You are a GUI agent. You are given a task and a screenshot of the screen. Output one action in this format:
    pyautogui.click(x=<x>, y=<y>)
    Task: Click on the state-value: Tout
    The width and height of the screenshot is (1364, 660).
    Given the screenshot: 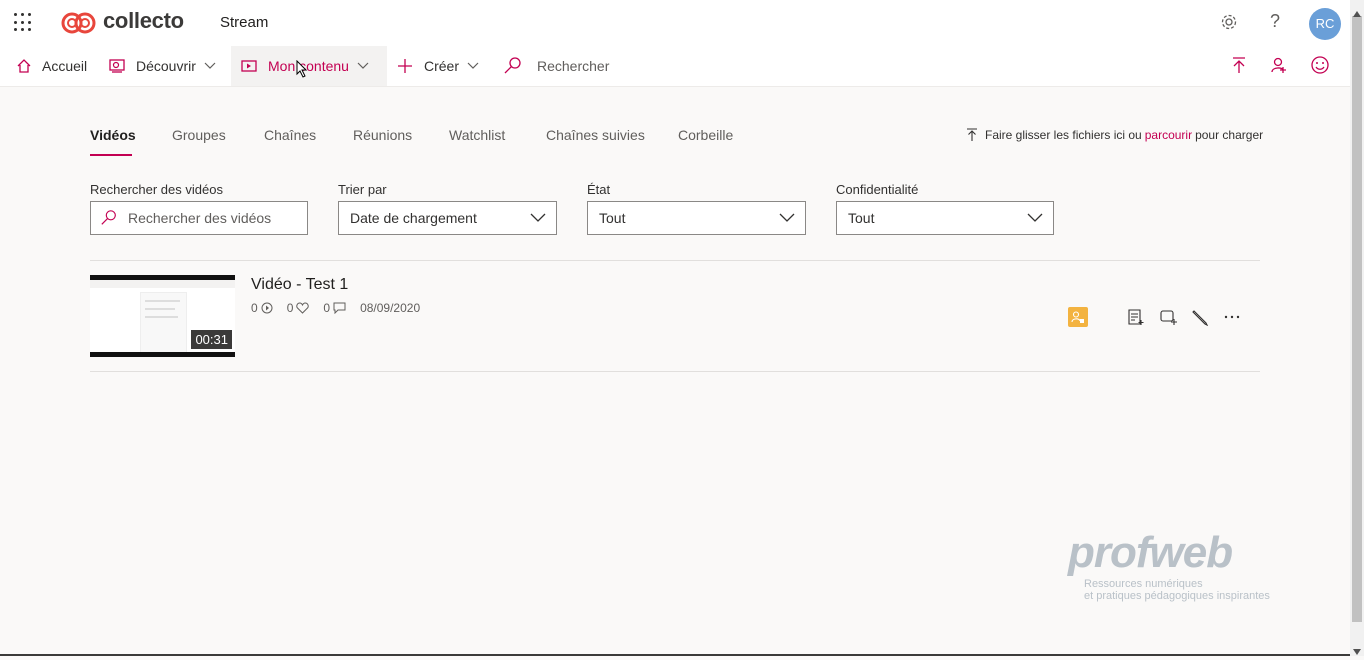 What is the action you would take?
    pyautogui.click(x=612, y=218)
    